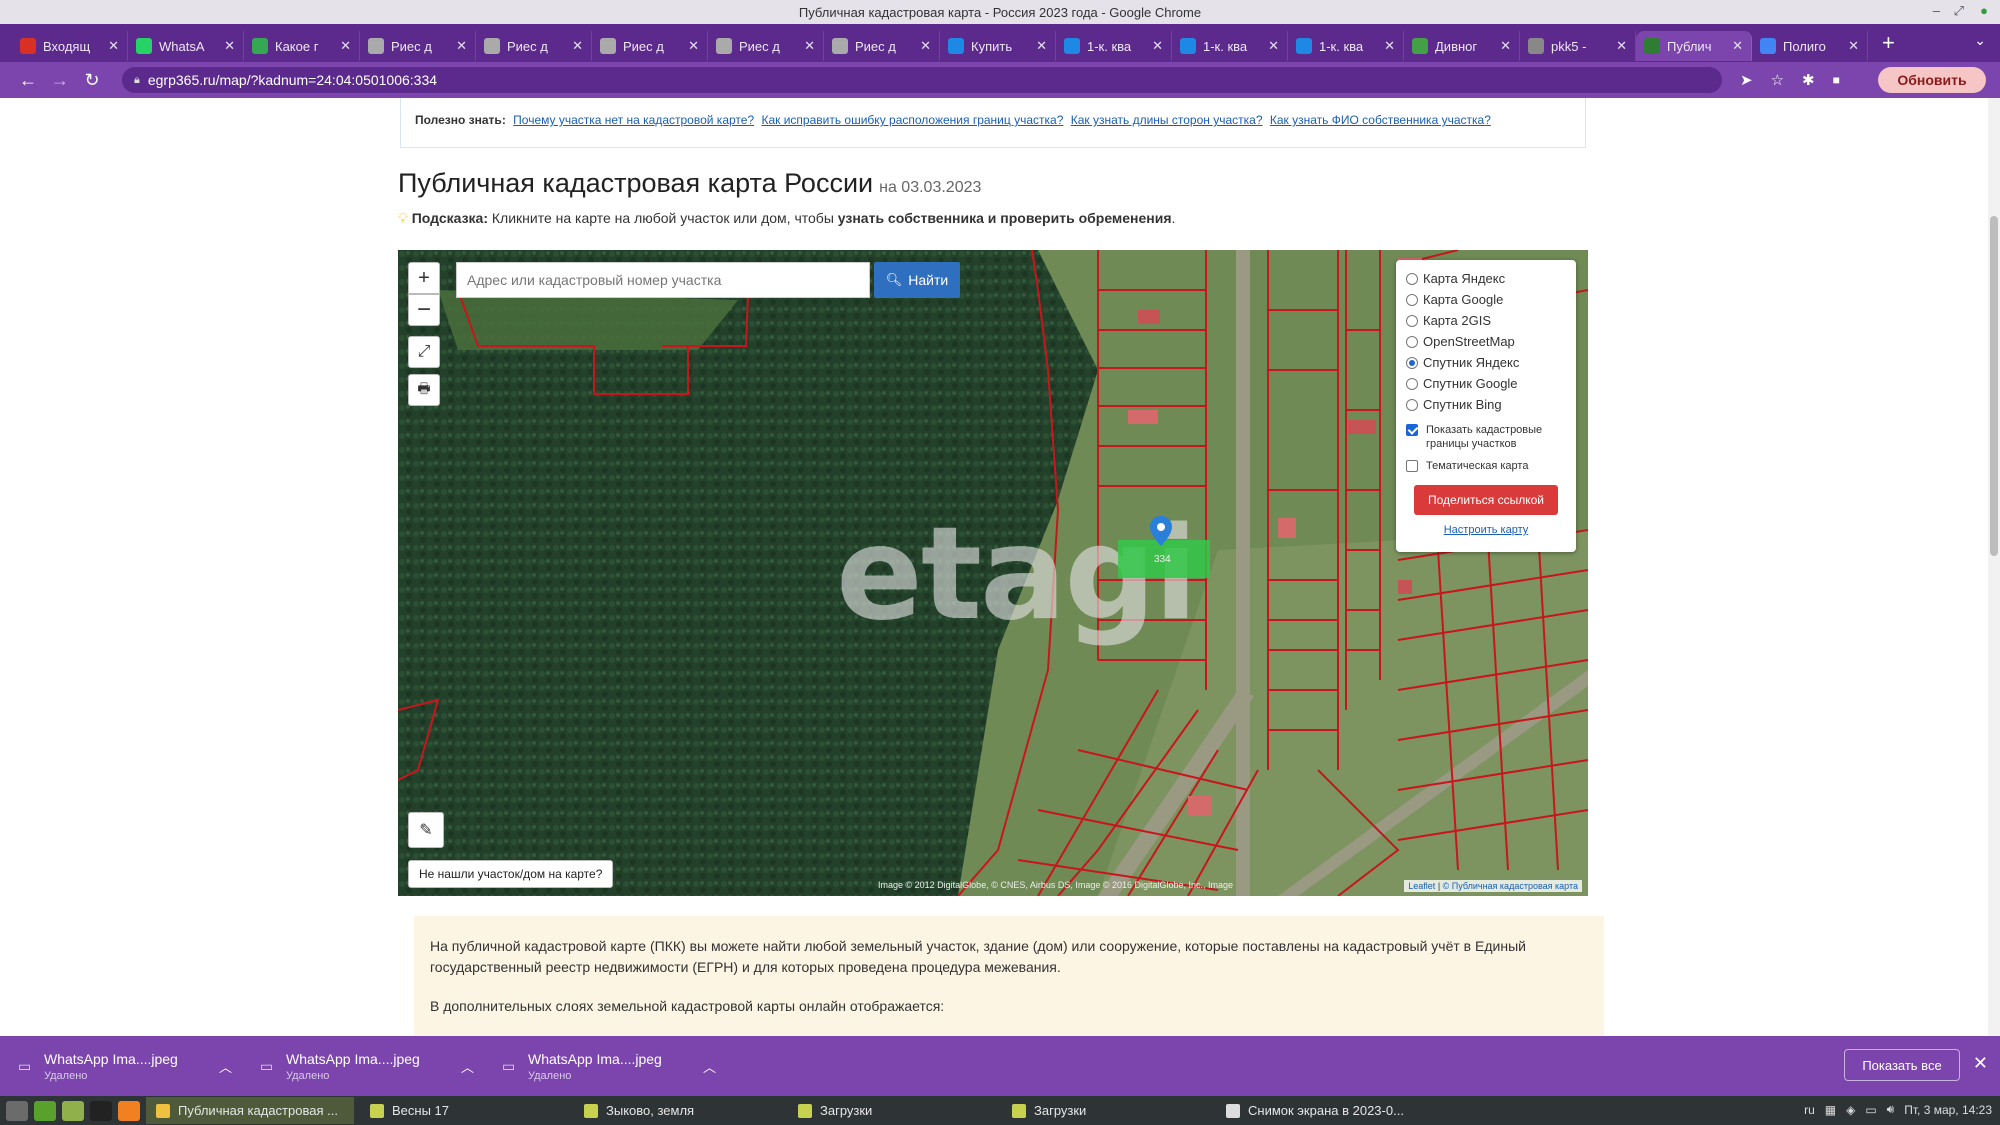  Describe the element at coordinates (129, 1110) in the screenshot. I see `firefox-icon` at that location.